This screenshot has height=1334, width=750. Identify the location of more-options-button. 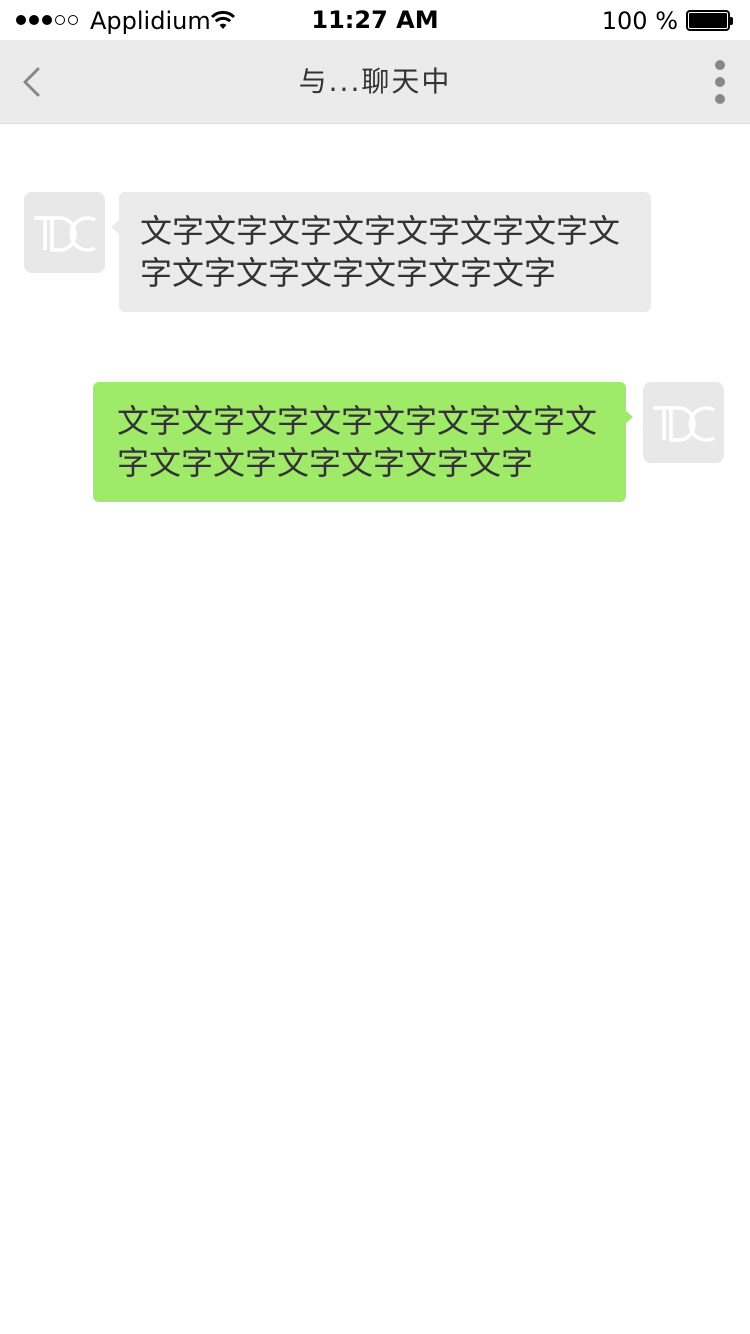
(720, 82).